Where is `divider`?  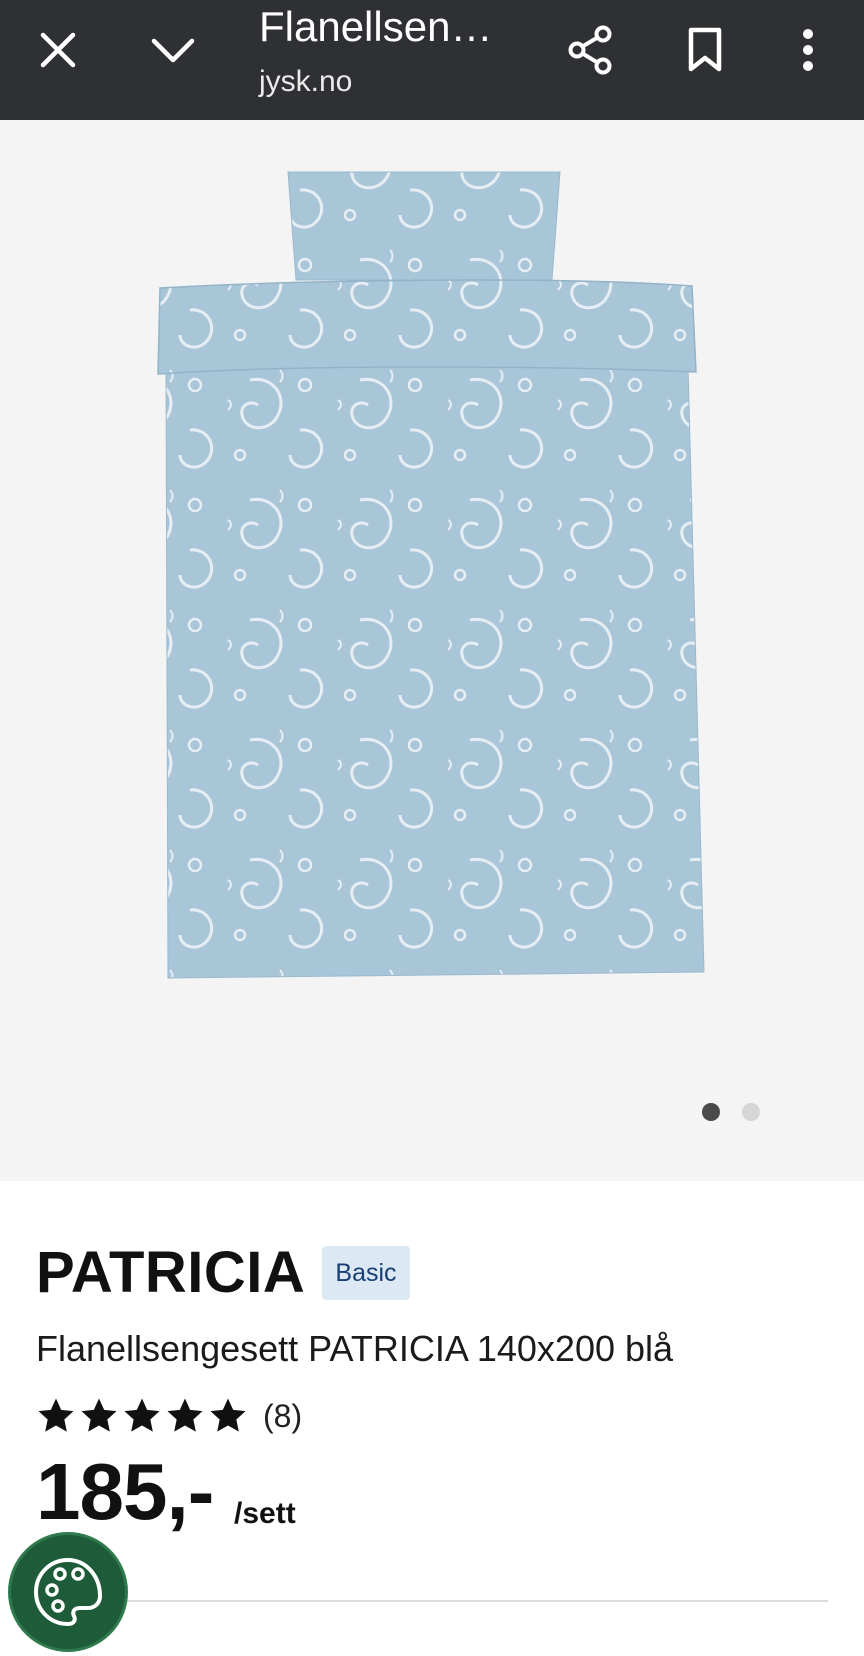
divider is located at coordinates (432, 1601).